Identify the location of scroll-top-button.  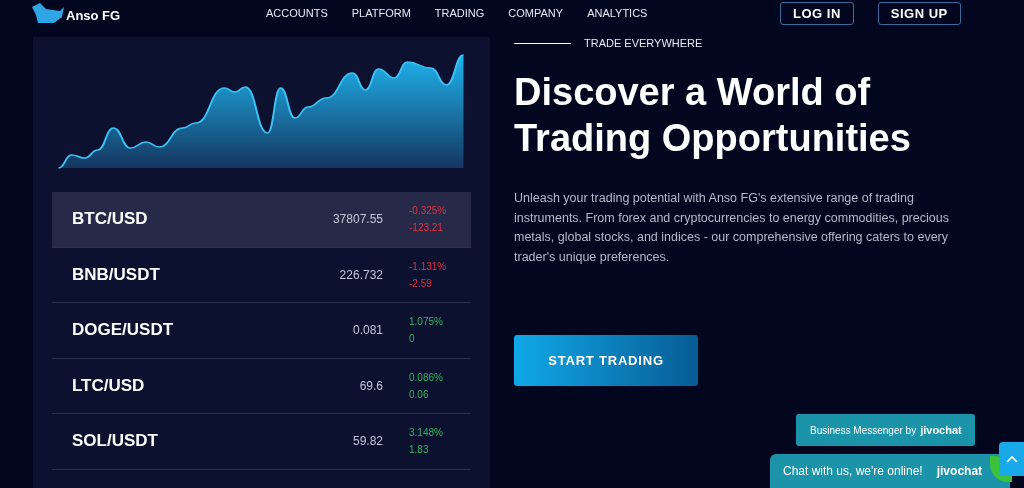
(1011, 459).